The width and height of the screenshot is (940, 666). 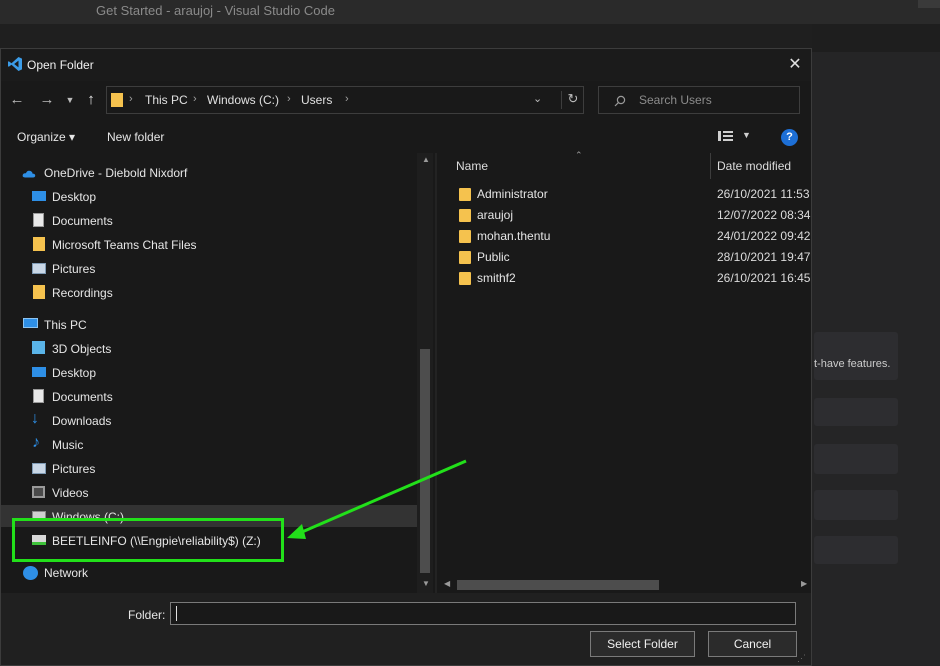 I want to click on nav-item-this-pc: This PC, so click(x=209, y=325).